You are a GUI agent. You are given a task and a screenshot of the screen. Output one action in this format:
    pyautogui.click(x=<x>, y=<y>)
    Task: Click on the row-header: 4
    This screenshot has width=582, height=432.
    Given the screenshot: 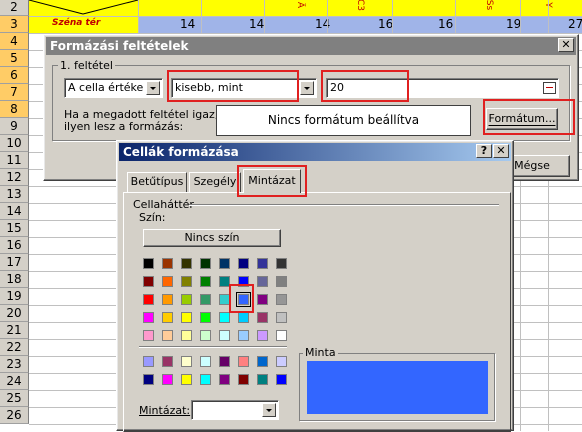 What is the action you would take?
    pyautogui.click(x=14, y=41)
    